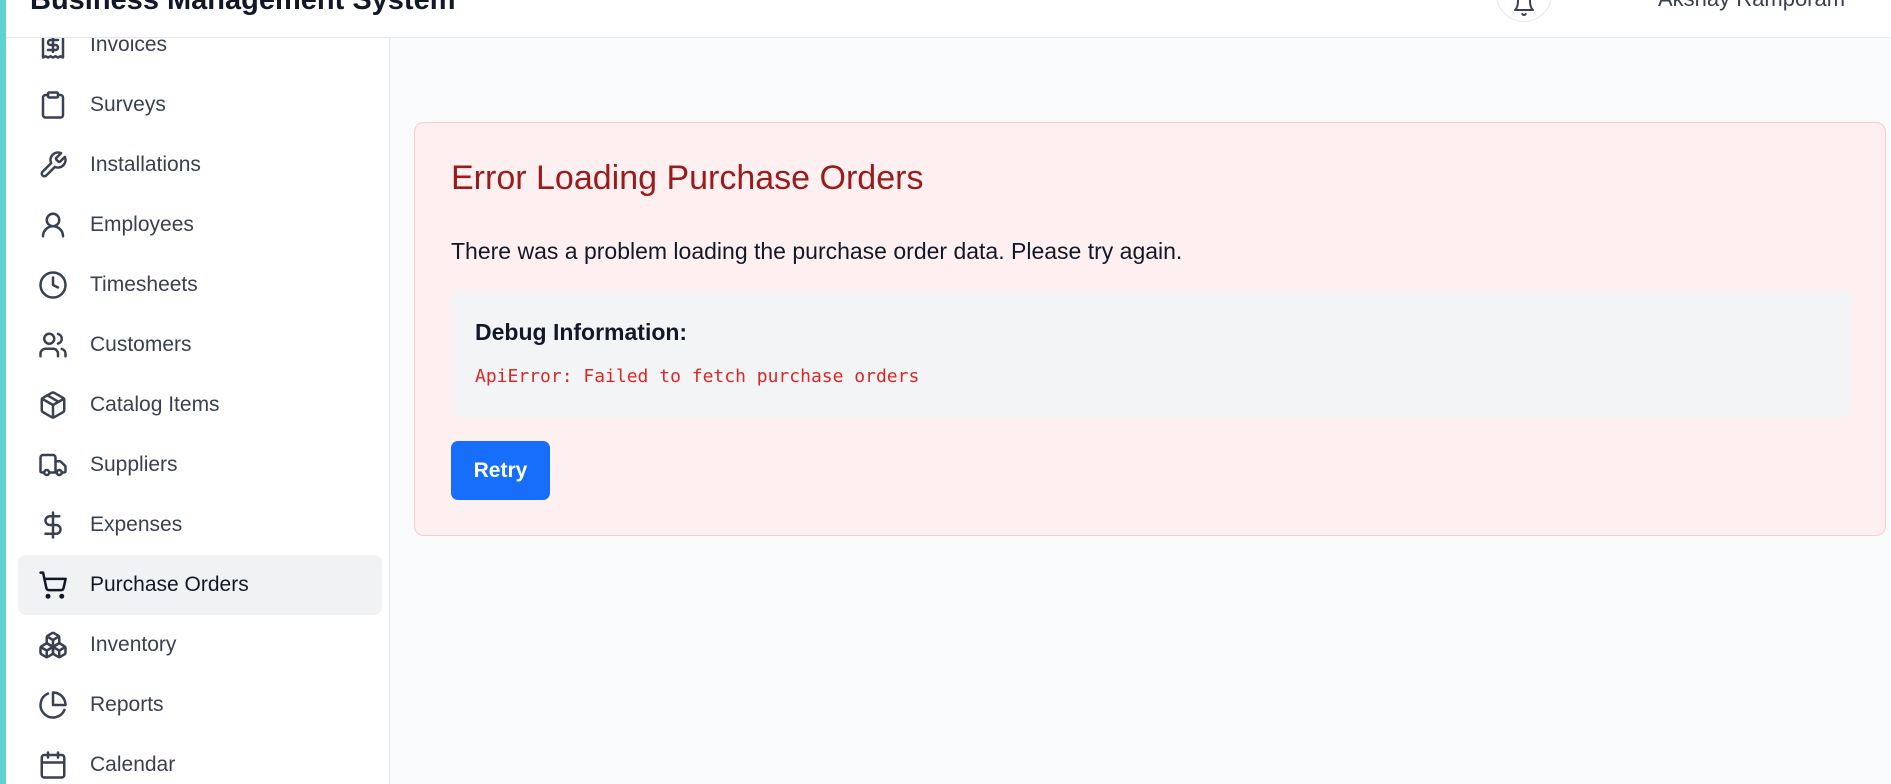  I want to click on sidebar-item-label: Expenses, so click(136, 524).